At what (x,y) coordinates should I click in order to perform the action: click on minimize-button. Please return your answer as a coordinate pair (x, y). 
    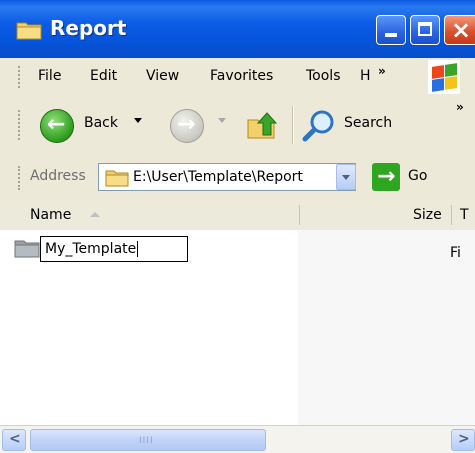
    Looking at the image, I should click on (391, 30).